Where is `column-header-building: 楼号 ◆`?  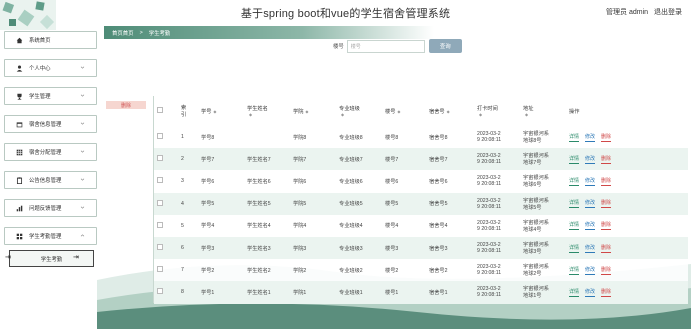 column-header-building: 楼号 ◆ is located at coordinates (404, 111).